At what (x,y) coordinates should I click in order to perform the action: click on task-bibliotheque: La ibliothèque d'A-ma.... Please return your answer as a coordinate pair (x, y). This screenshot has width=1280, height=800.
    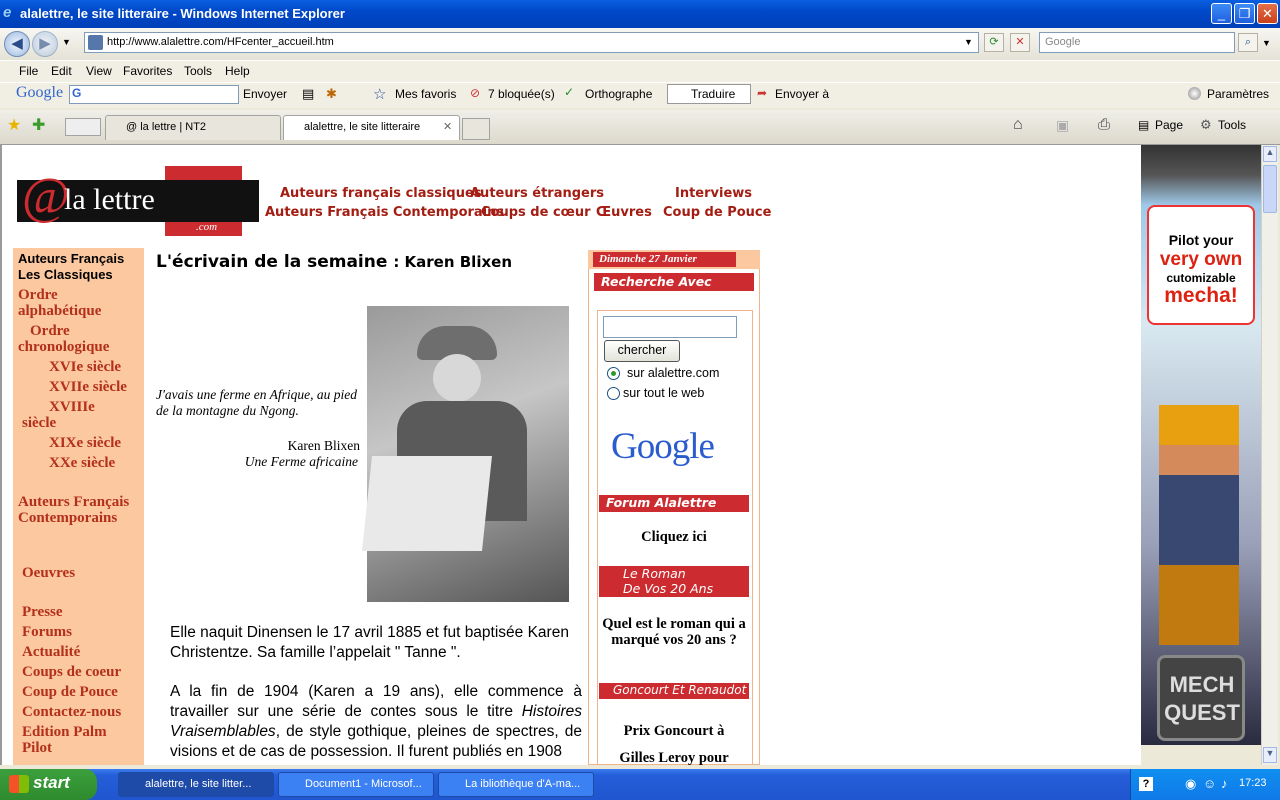
    Looking at the image, I should click on (516, 784).